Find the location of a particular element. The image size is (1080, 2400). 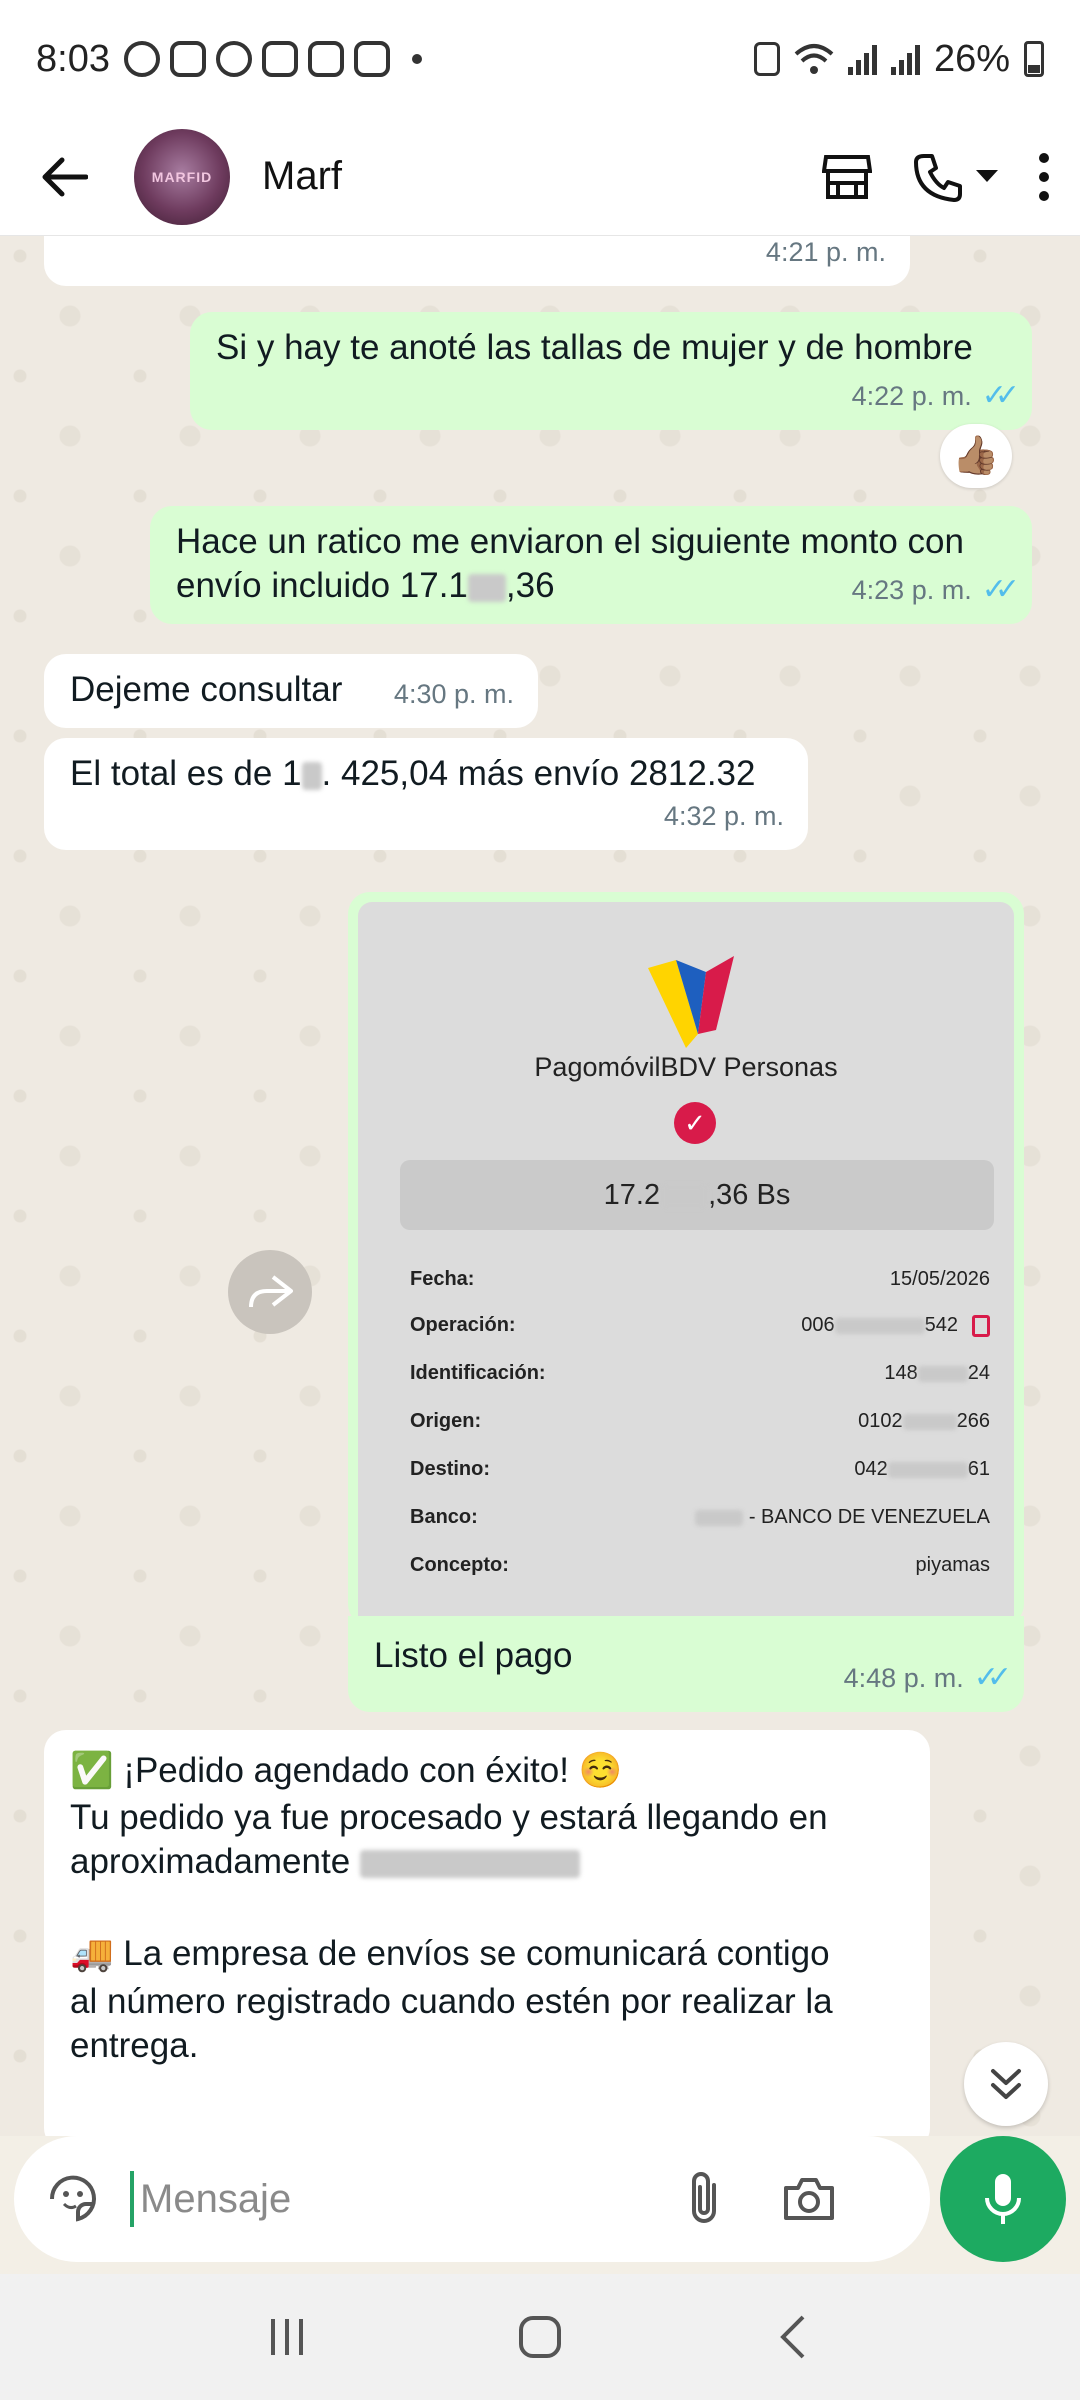

store-icon is located at coordinates (847, 176).